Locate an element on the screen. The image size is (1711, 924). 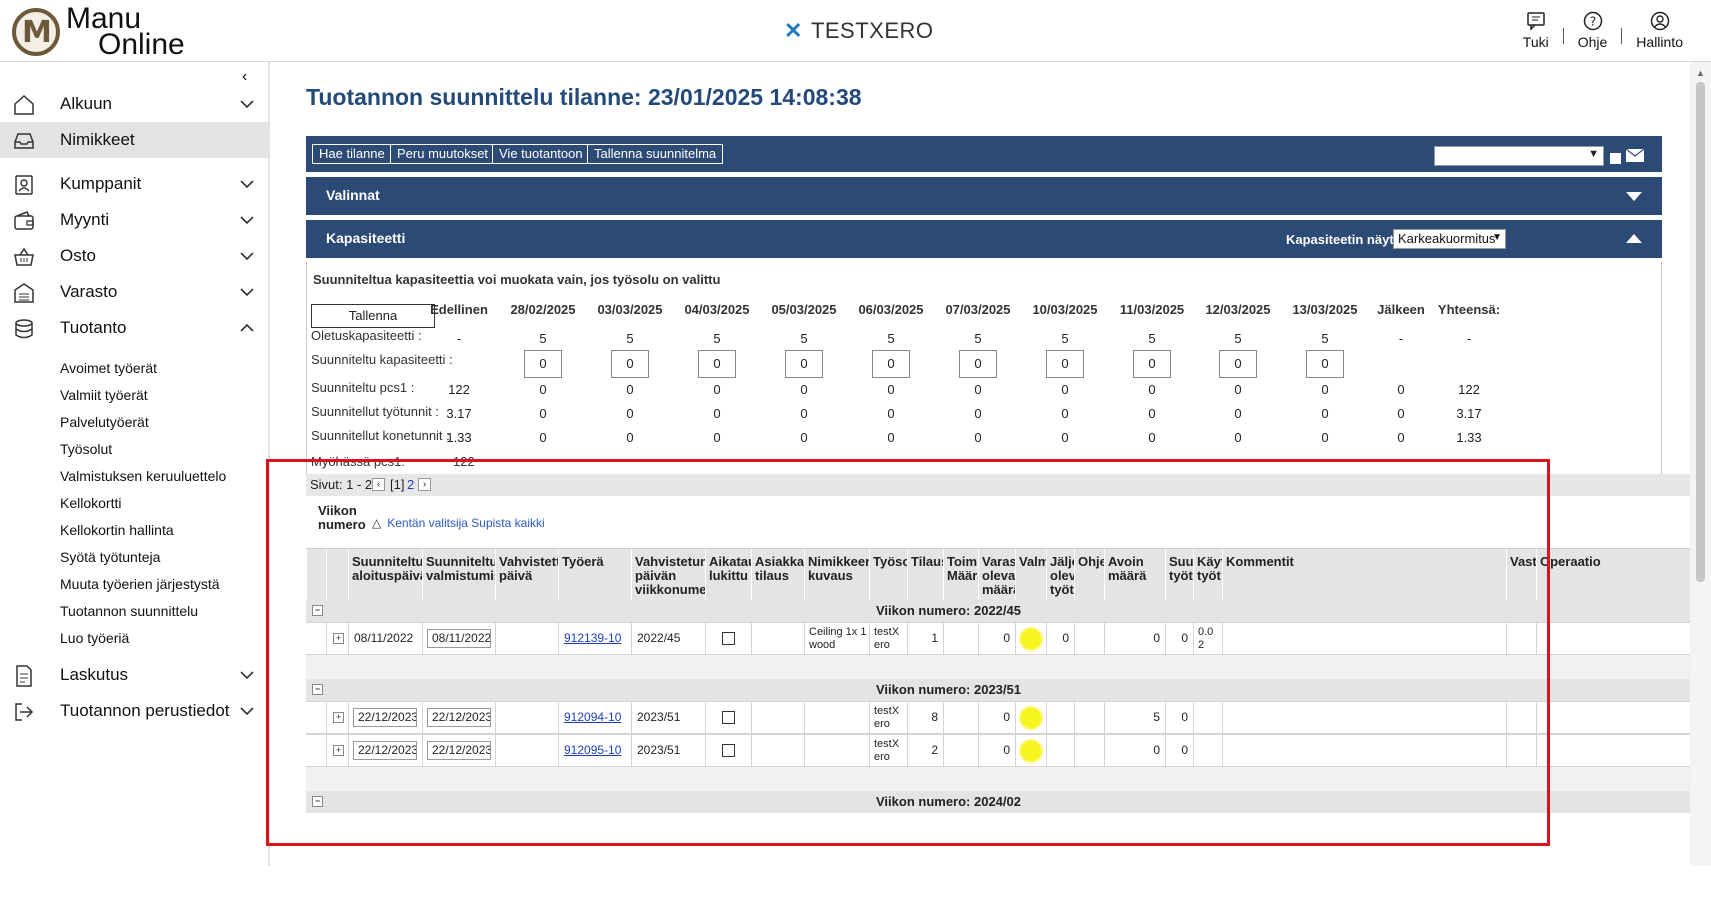
sidebar-sub-syota-tyotunteja: Syötä työtunteja is located at coordinates (134, 556).